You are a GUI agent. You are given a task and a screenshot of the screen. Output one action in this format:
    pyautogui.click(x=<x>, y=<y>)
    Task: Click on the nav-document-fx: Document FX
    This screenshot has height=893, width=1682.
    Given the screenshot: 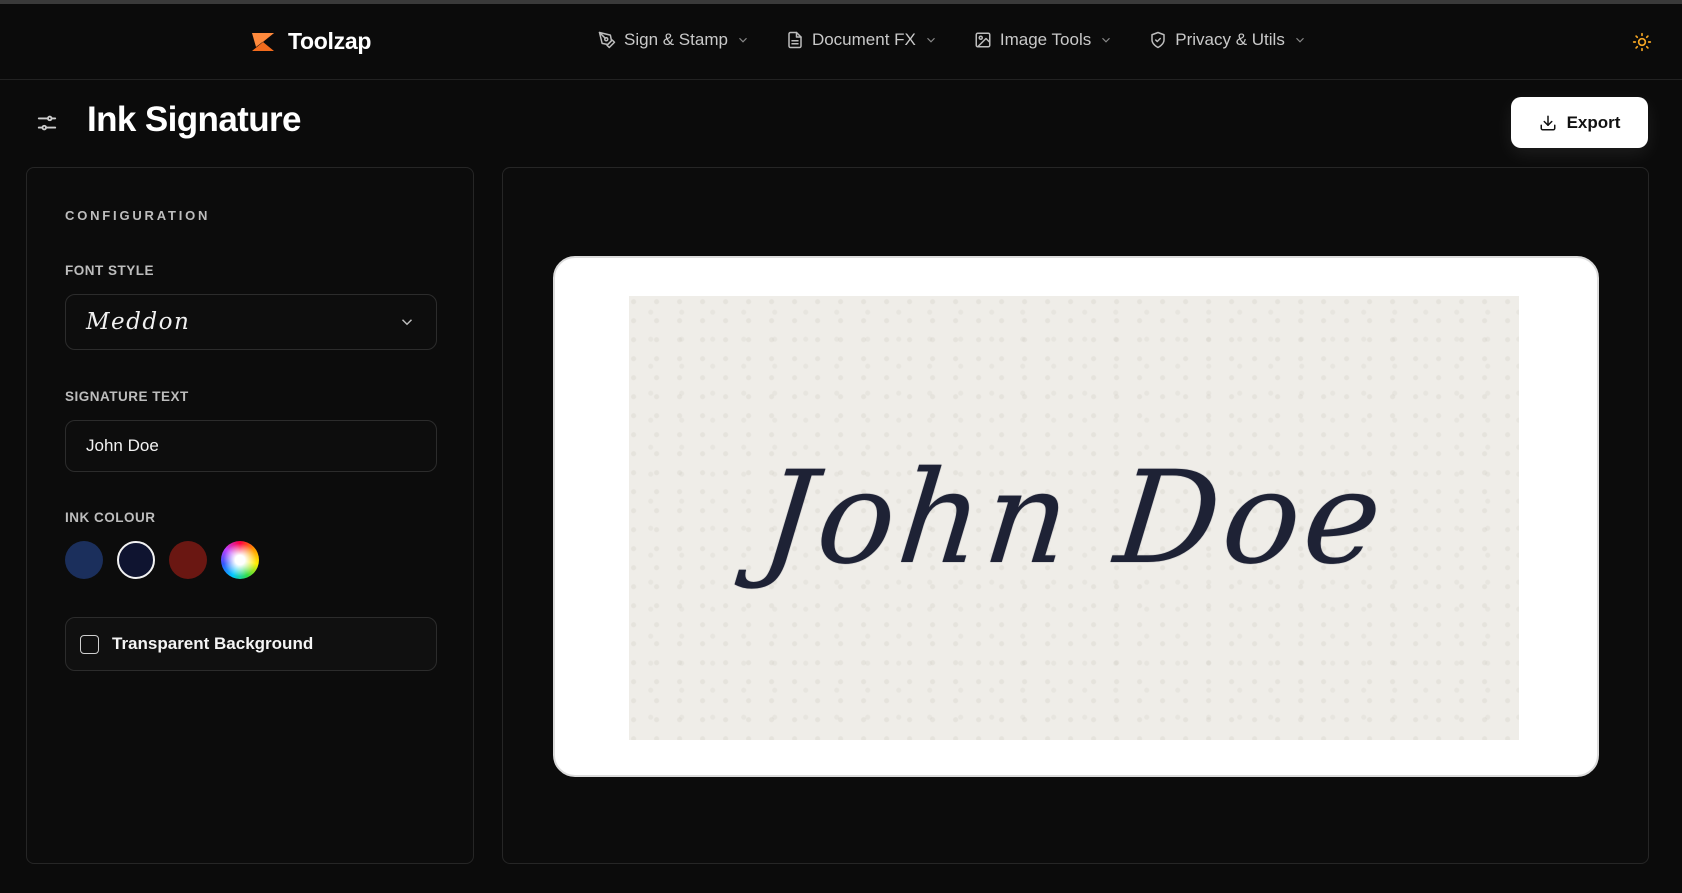 What is the action you would take?
    pyautogui.click(x=862, y=40)
    